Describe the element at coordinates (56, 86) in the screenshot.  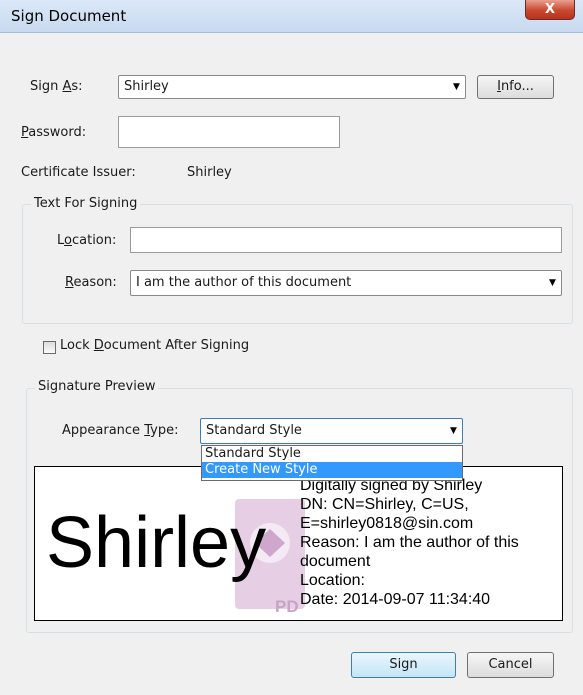
I see `sign-as-label: Sign As:` at that location.